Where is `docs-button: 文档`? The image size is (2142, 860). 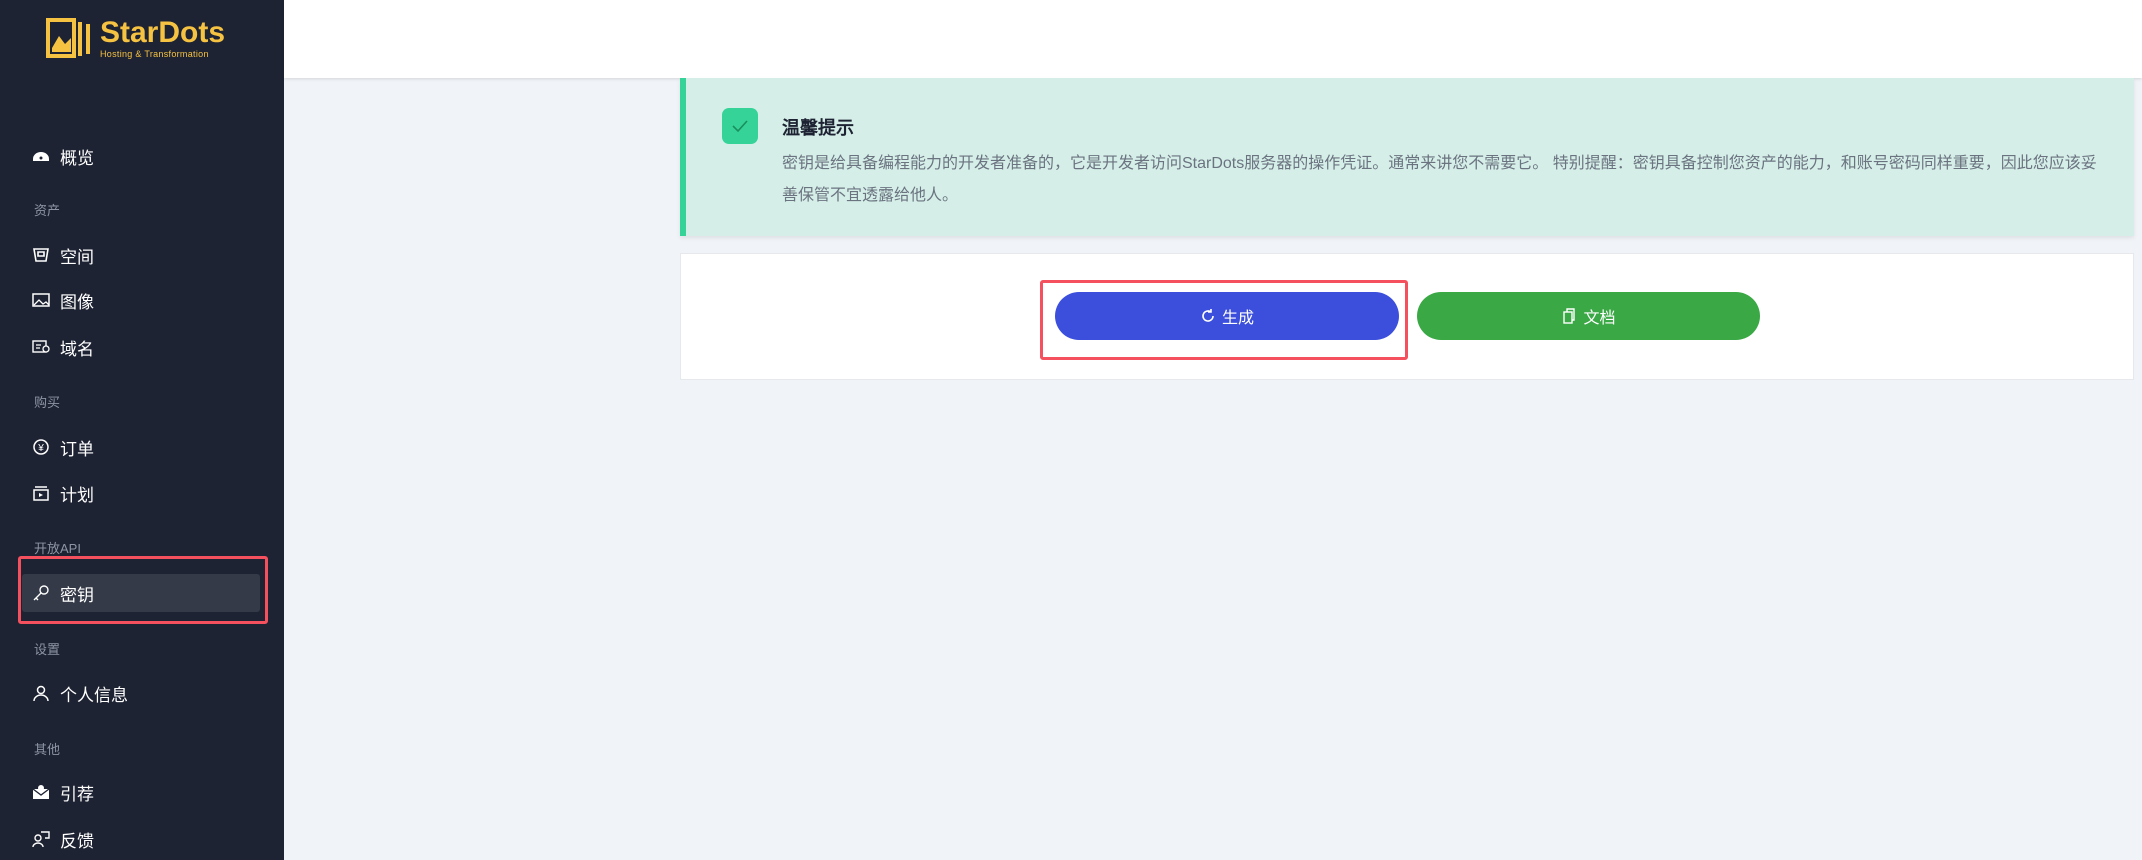 docs-button: 文档 is located at coordinates (1588, 316).